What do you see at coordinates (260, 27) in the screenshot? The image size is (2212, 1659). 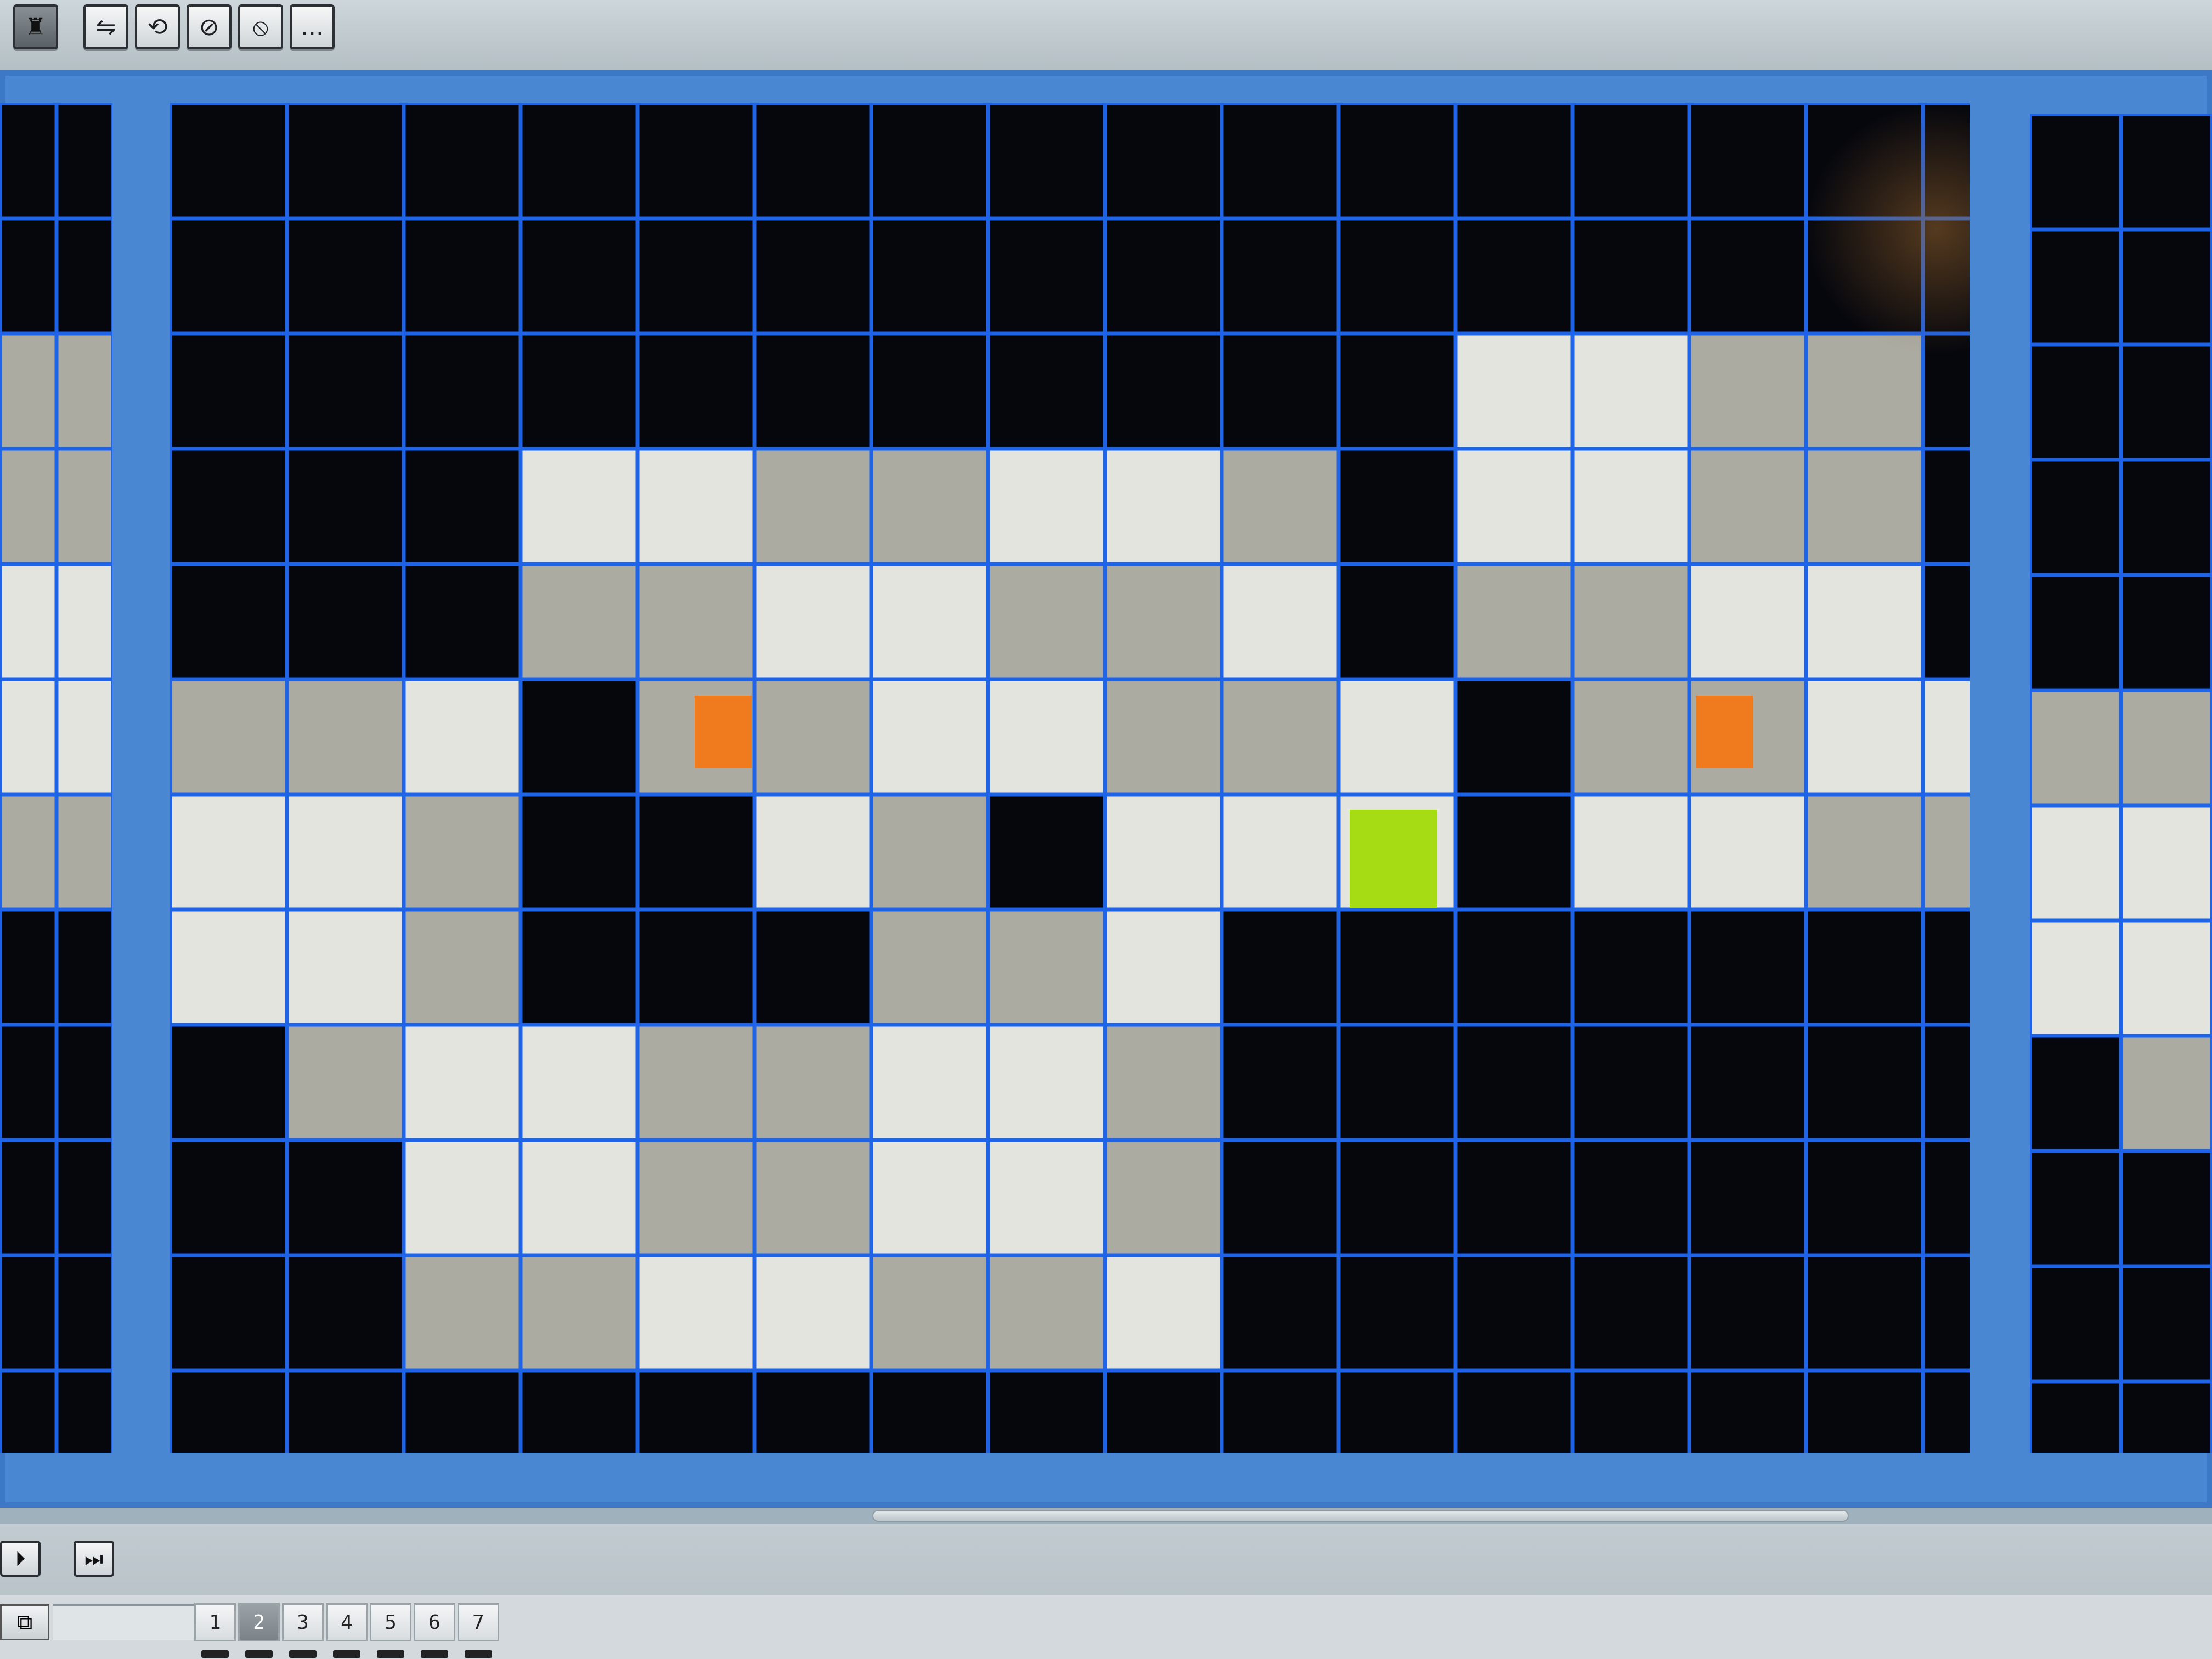 I see `no-flip-button: ⦸` at bounding box center [260, 27].